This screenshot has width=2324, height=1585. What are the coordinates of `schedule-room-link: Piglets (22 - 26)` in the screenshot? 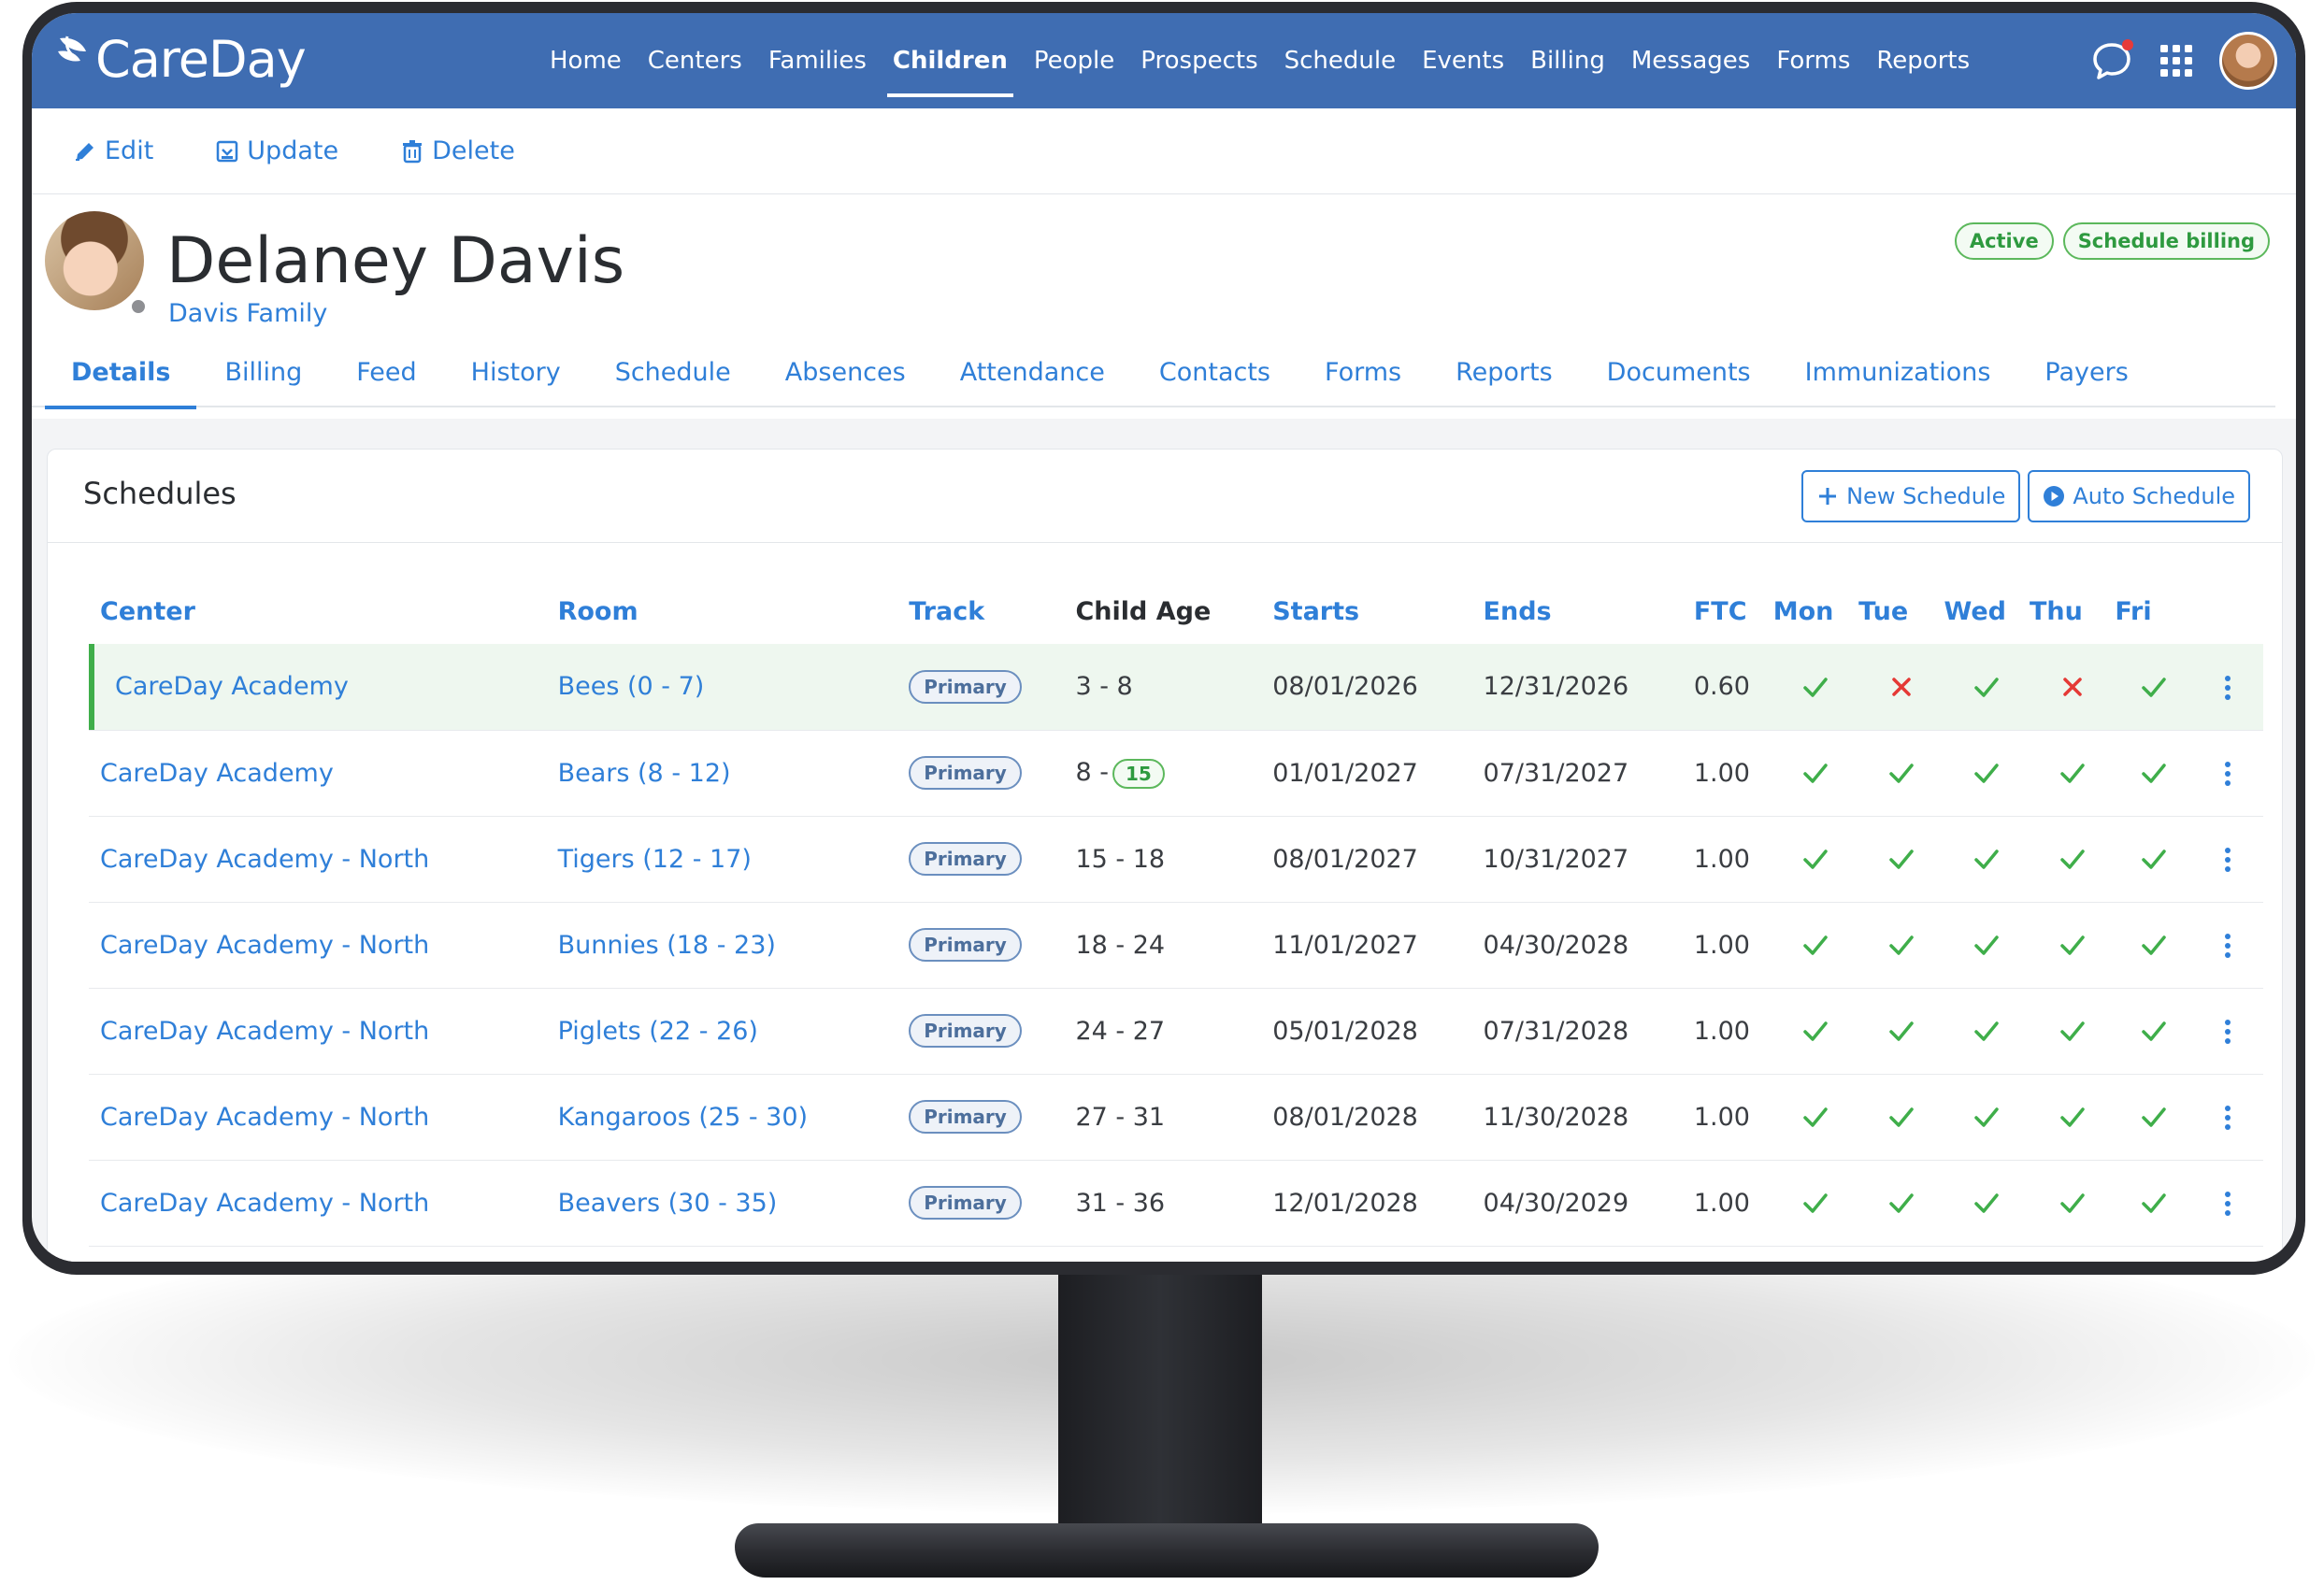 It's located at (722, 1031).